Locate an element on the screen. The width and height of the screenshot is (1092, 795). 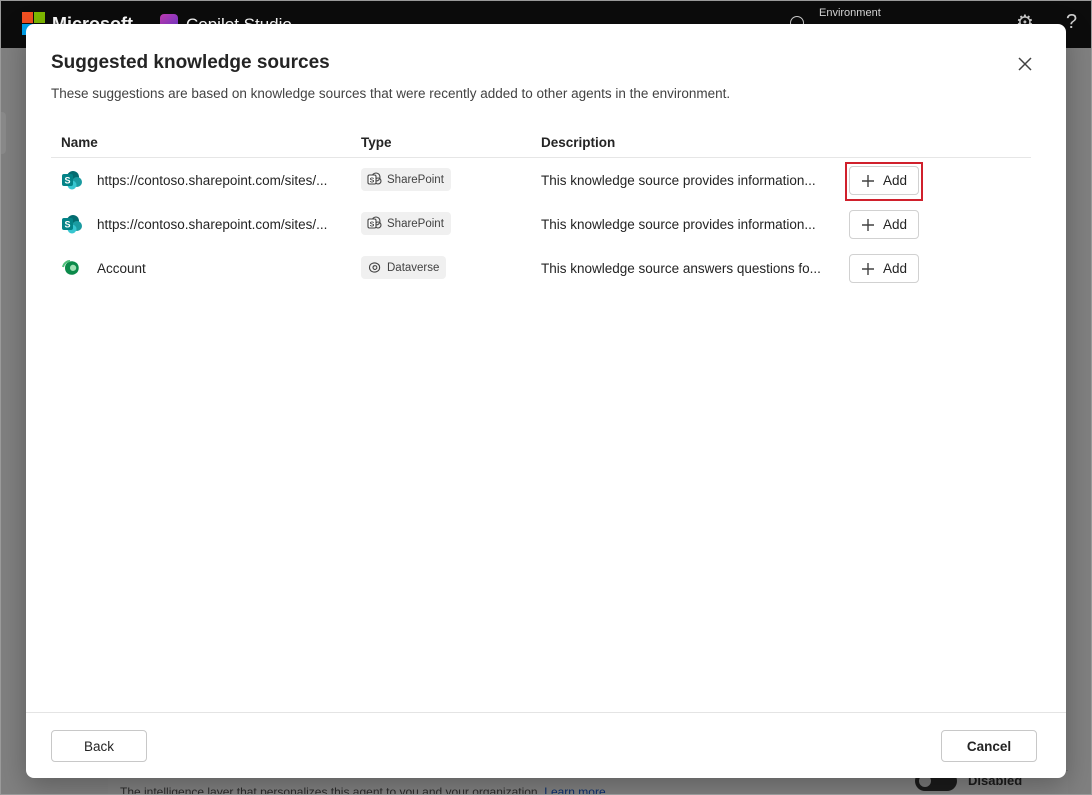
close-icon is located at coordinates (1025, 64).